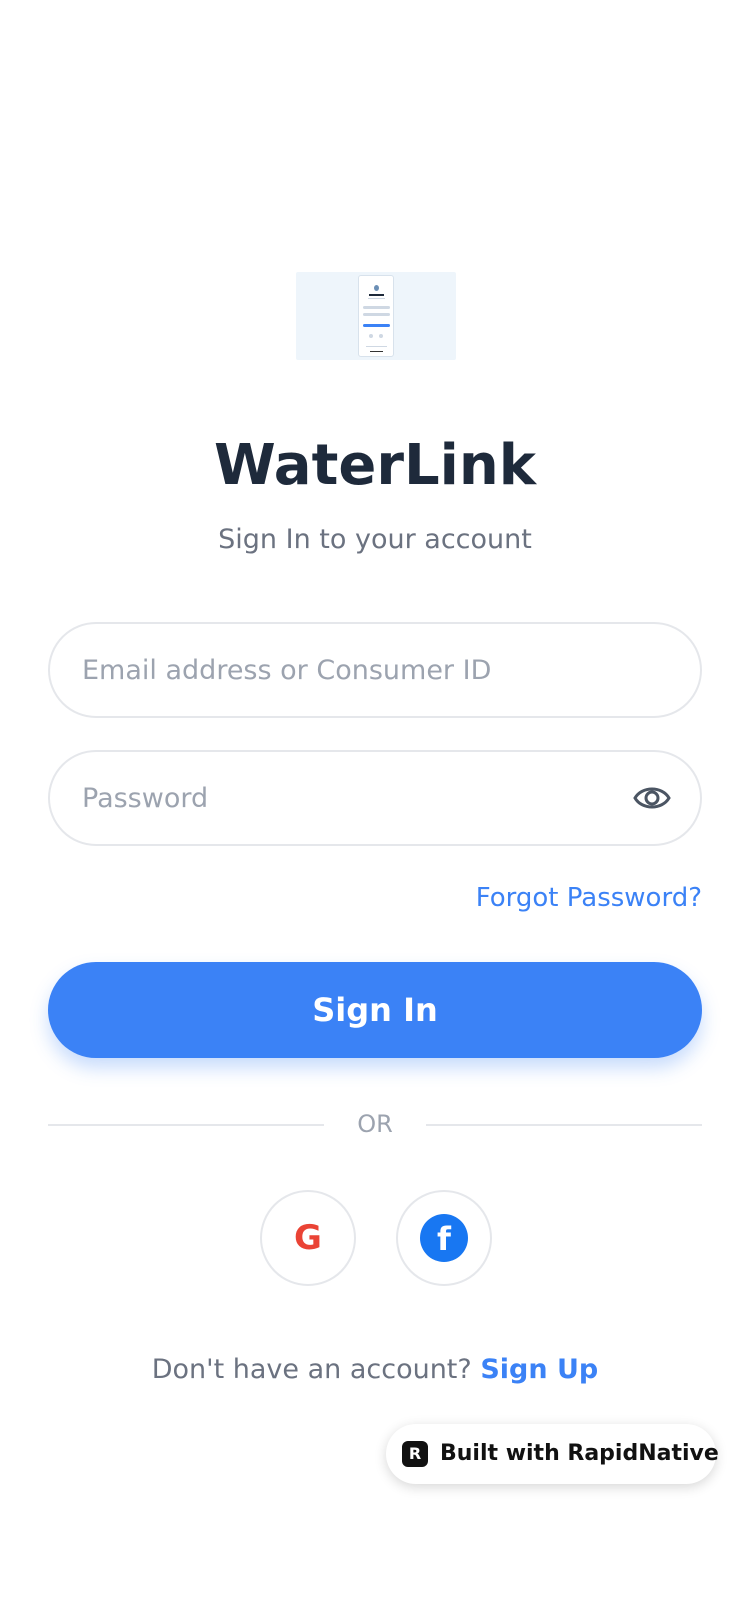 This screenshot has height=1624, width=750. What do you see at coordinates (579, 1453) in the screenshot?
I see `badge-label: Built with RapidNative` at bounding box center [579, 1453].